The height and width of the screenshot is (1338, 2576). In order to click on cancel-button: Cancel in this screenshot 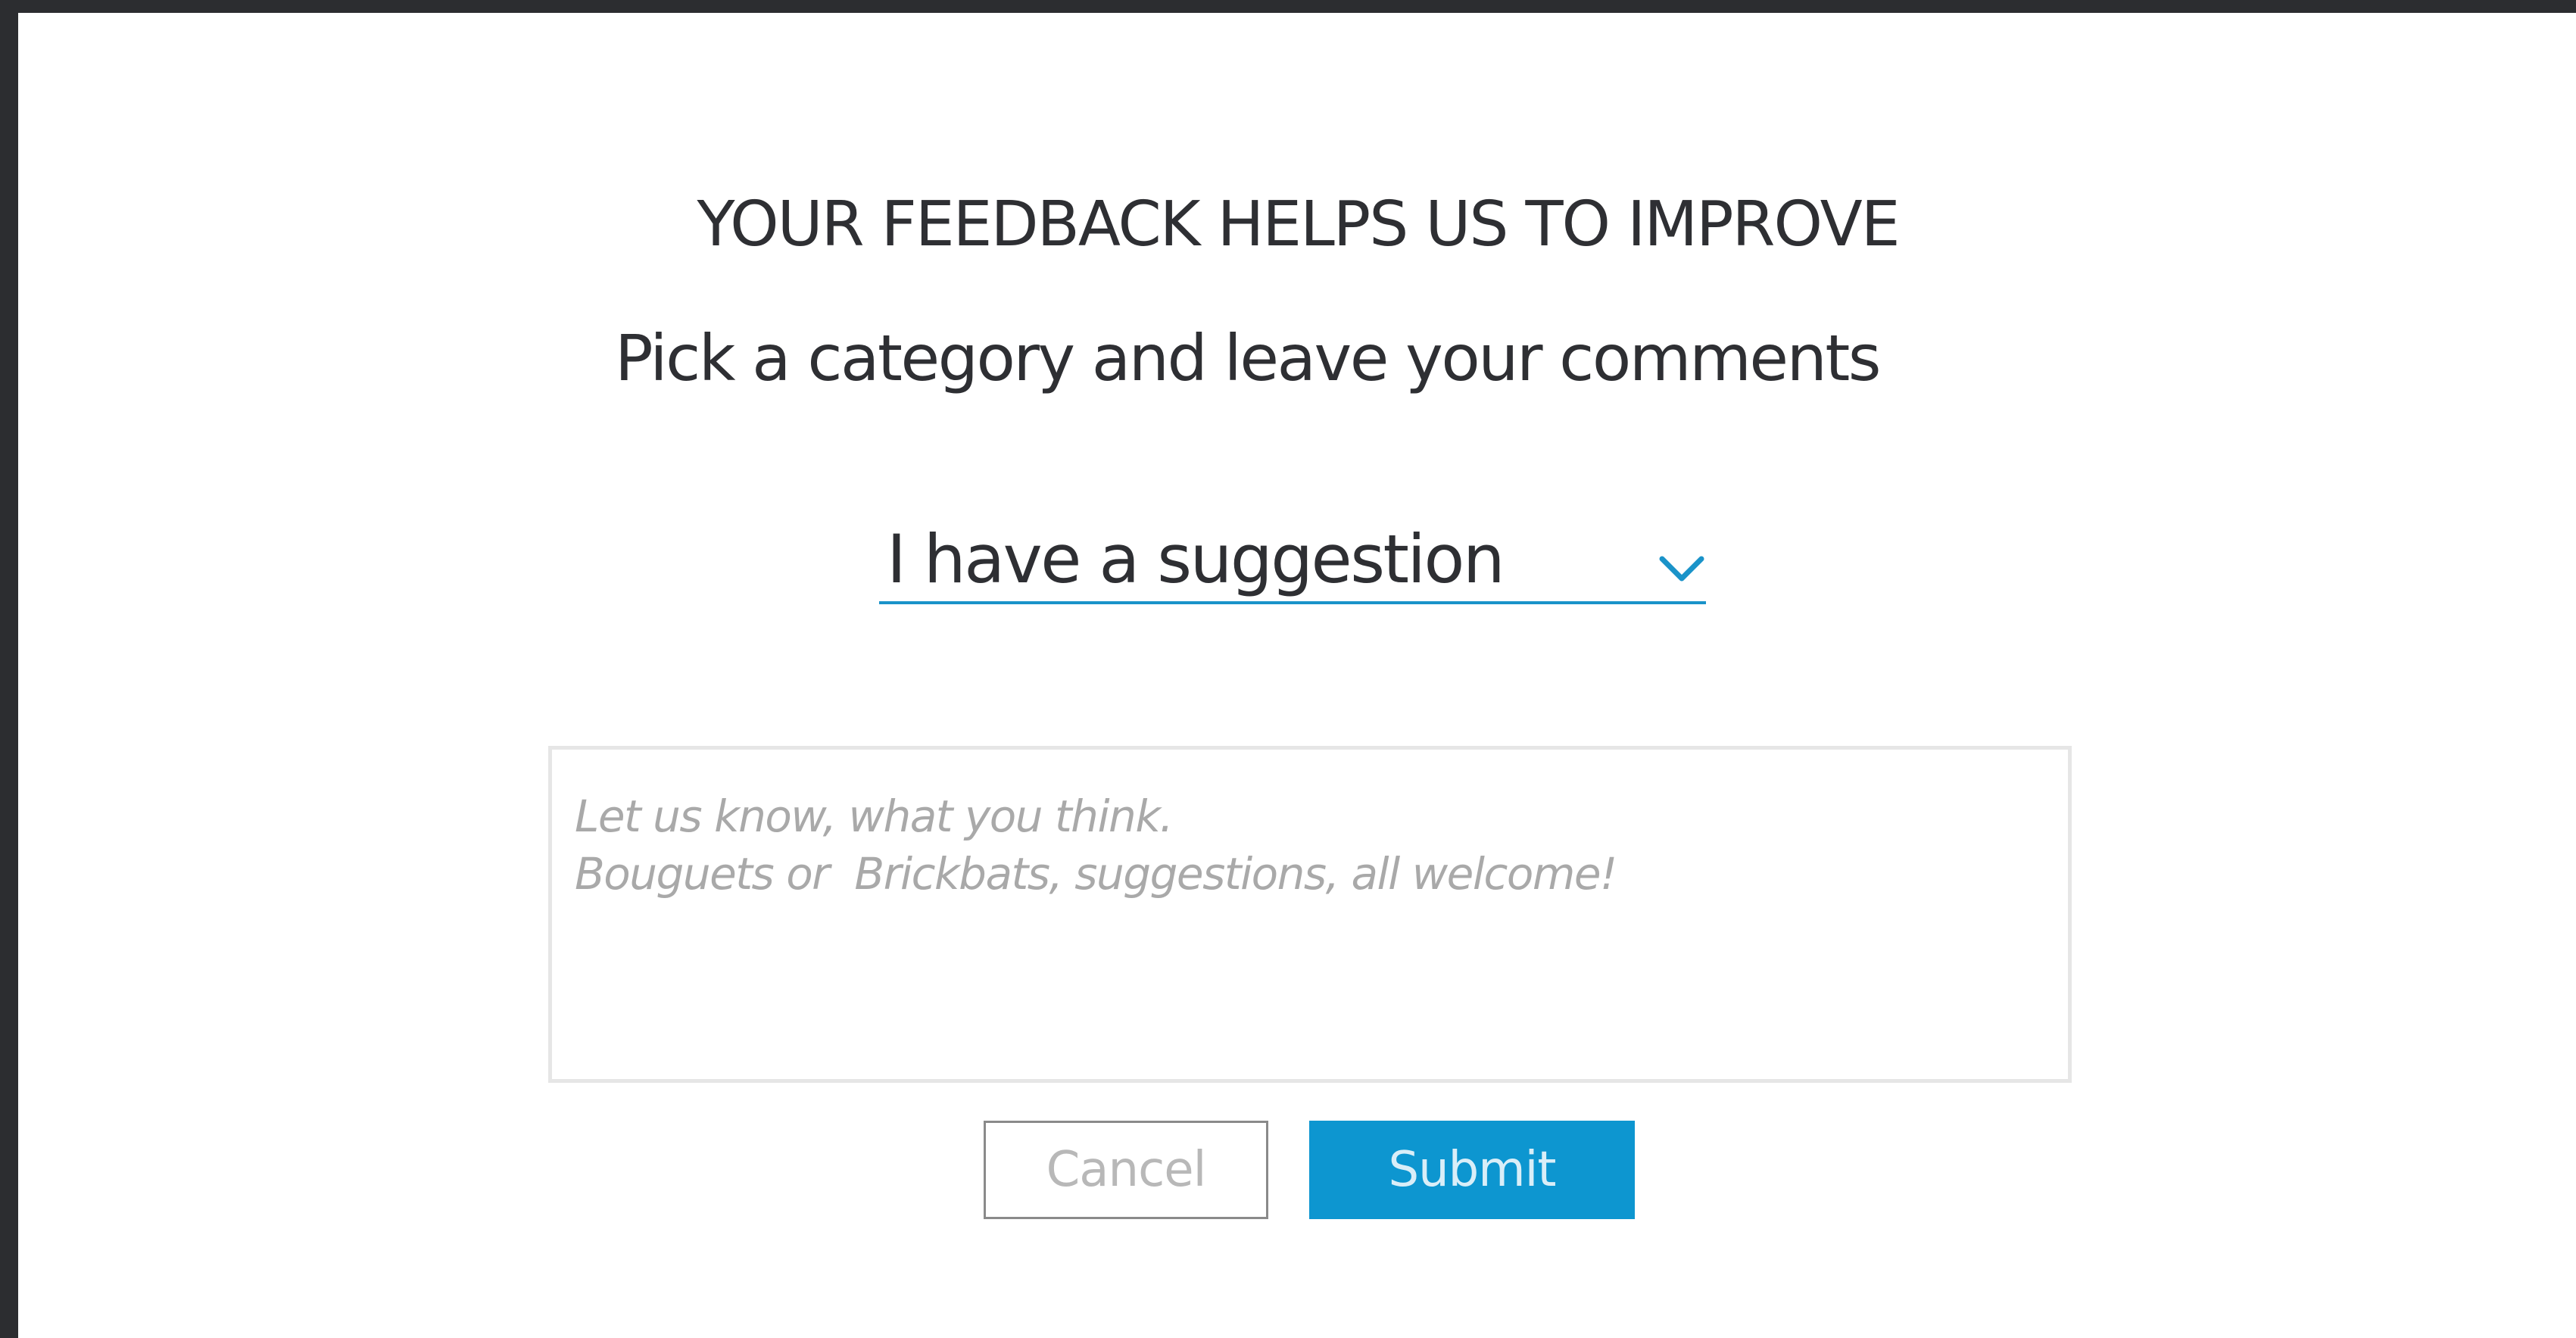, I will do `click(1126, 1170)`.